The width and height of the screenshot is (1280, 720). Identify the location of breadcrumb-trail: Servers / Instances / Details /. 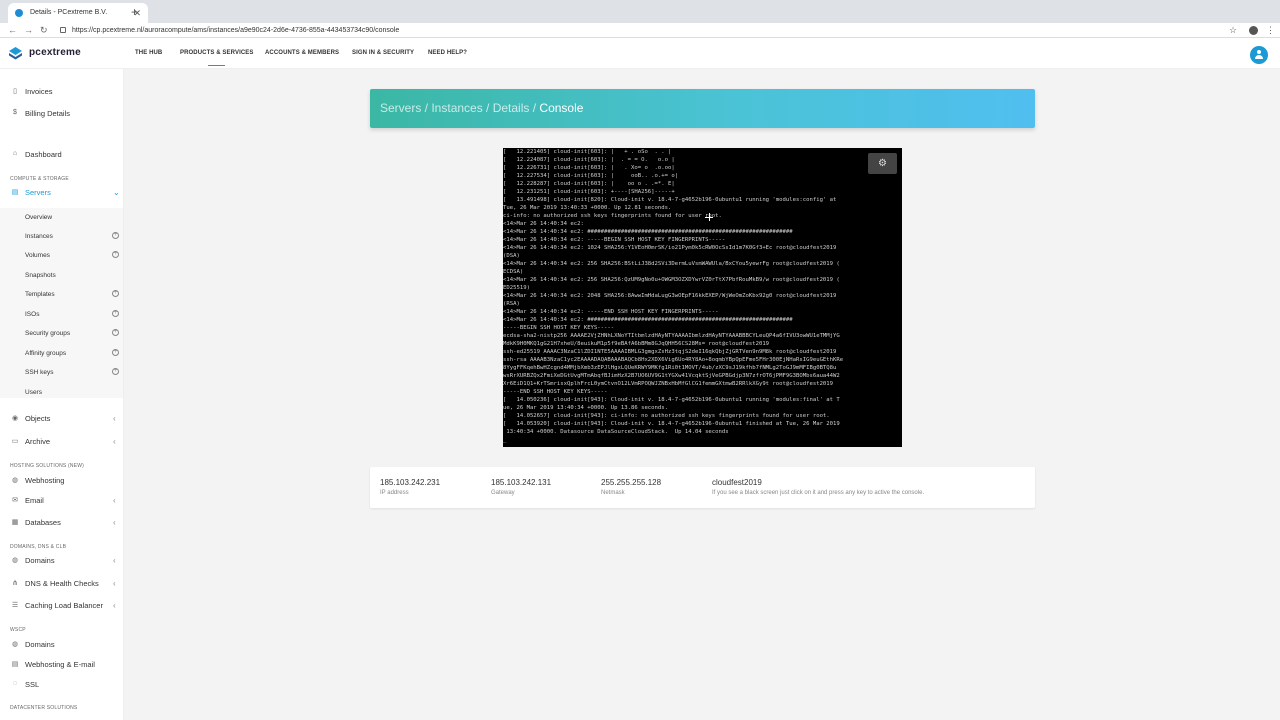
(459, 108).